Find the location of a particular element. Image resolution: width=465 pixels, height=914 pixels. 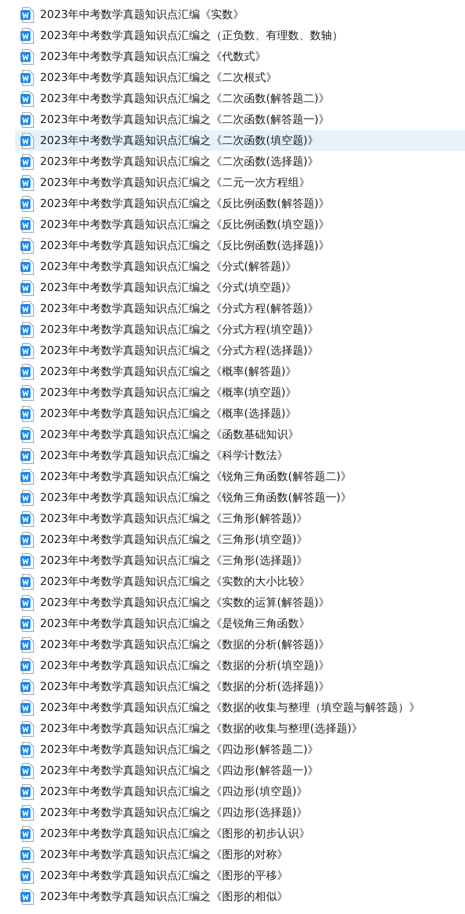

file-item: 2023年中考数学真题知识点汇编之《数据的收集与整理(选择题)》 is located at coordinates (240, 728).